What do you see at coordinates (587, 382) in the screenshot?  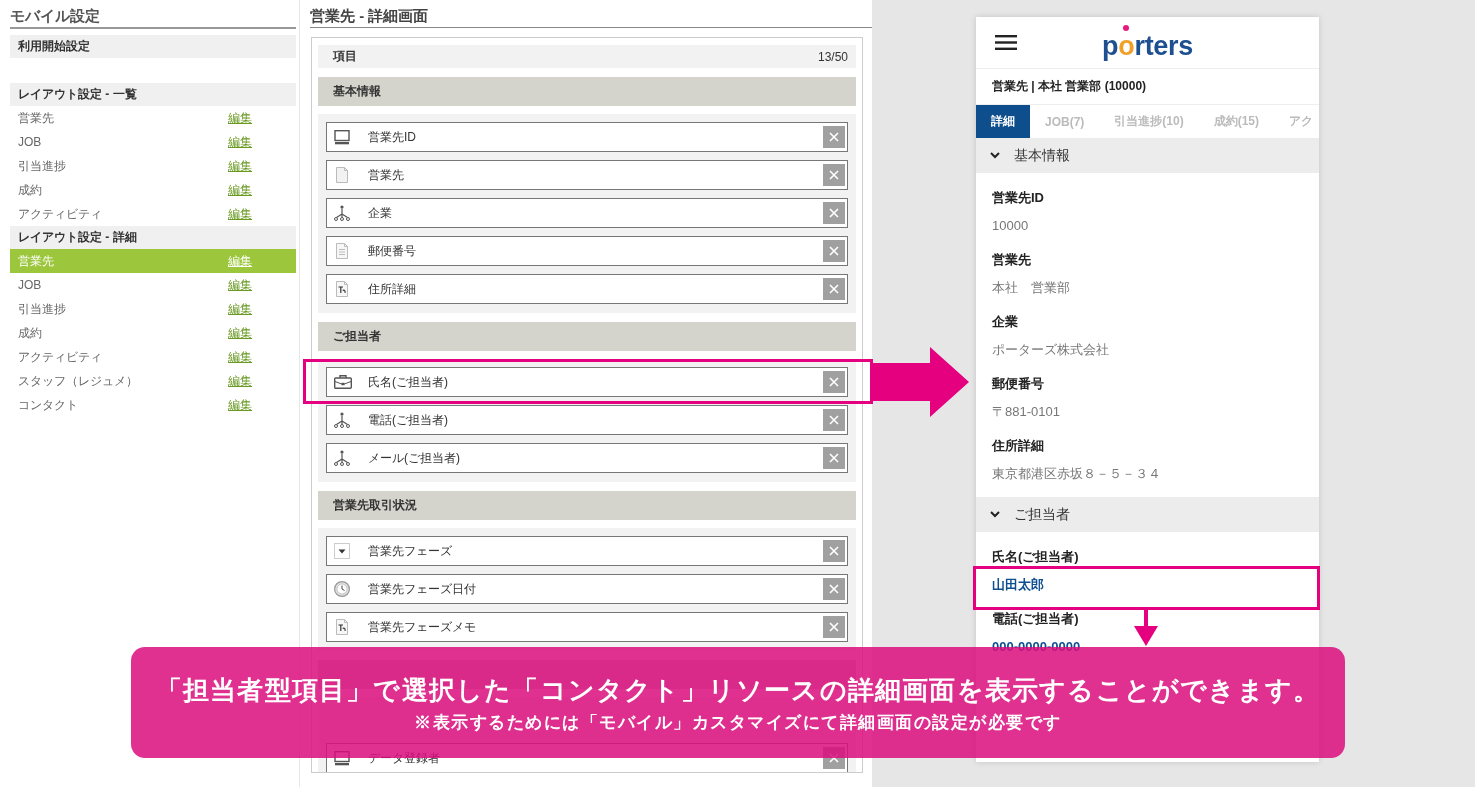 I see `field-item: 氏名(ご担当者)` at bounding box center [587, 382].